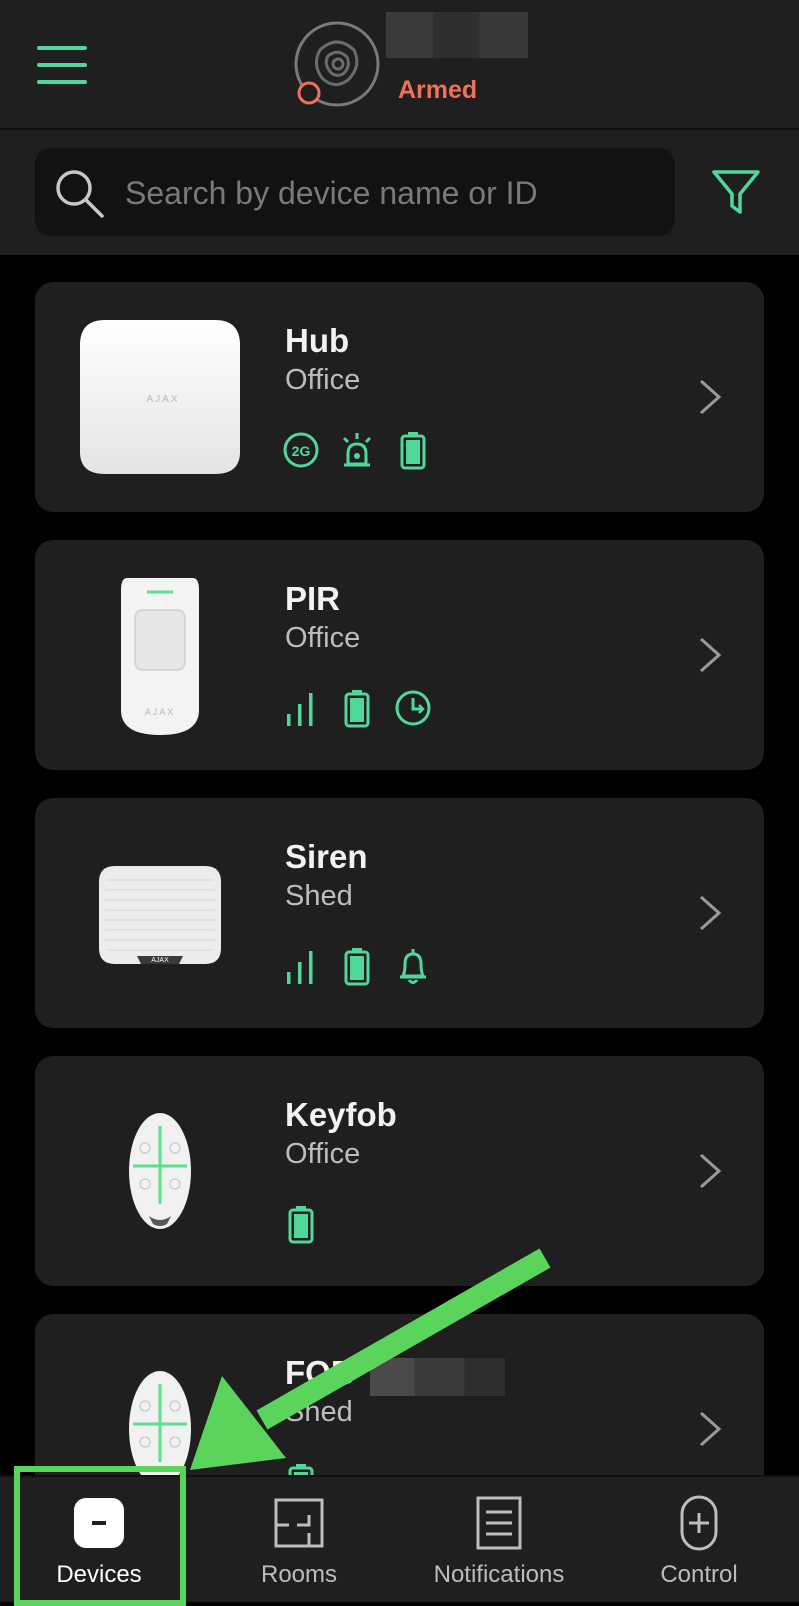 Image resolution: width=799 pixels, height=1606 pixels. What do you see at coordinates (160, 915) in the screenshot?
I see `siren-device-image: AJAX` at bounding box center [160, 915].